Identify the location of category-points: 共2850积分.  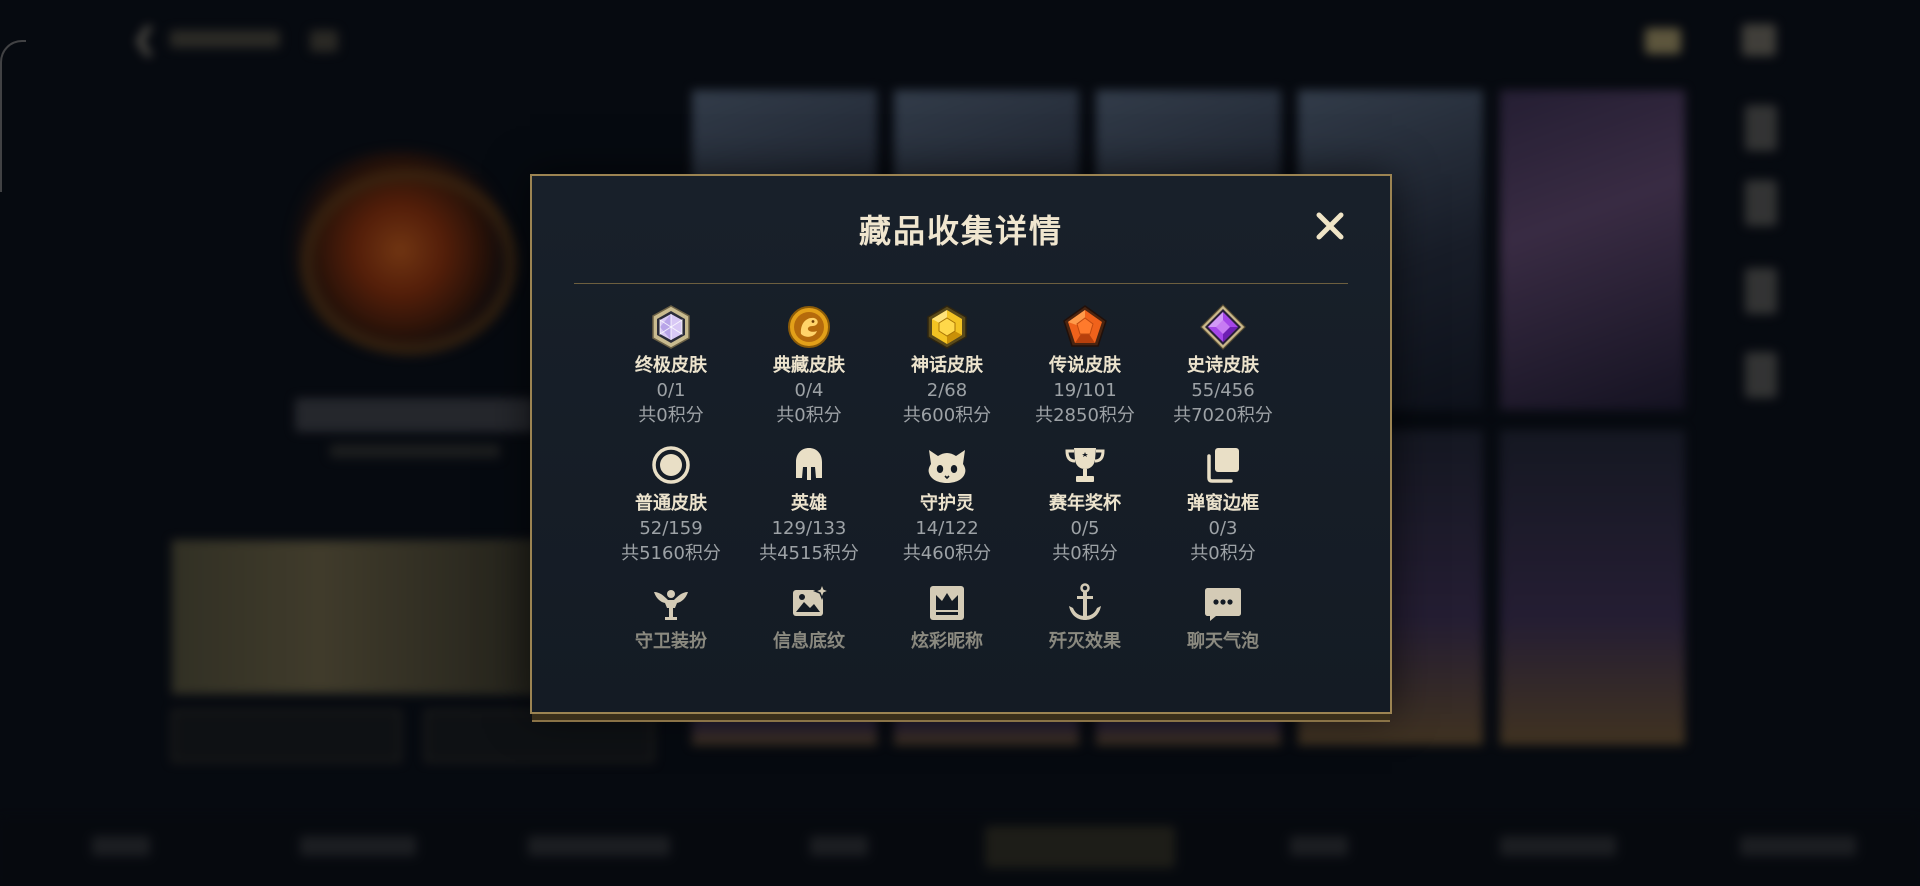
(1085, 415).